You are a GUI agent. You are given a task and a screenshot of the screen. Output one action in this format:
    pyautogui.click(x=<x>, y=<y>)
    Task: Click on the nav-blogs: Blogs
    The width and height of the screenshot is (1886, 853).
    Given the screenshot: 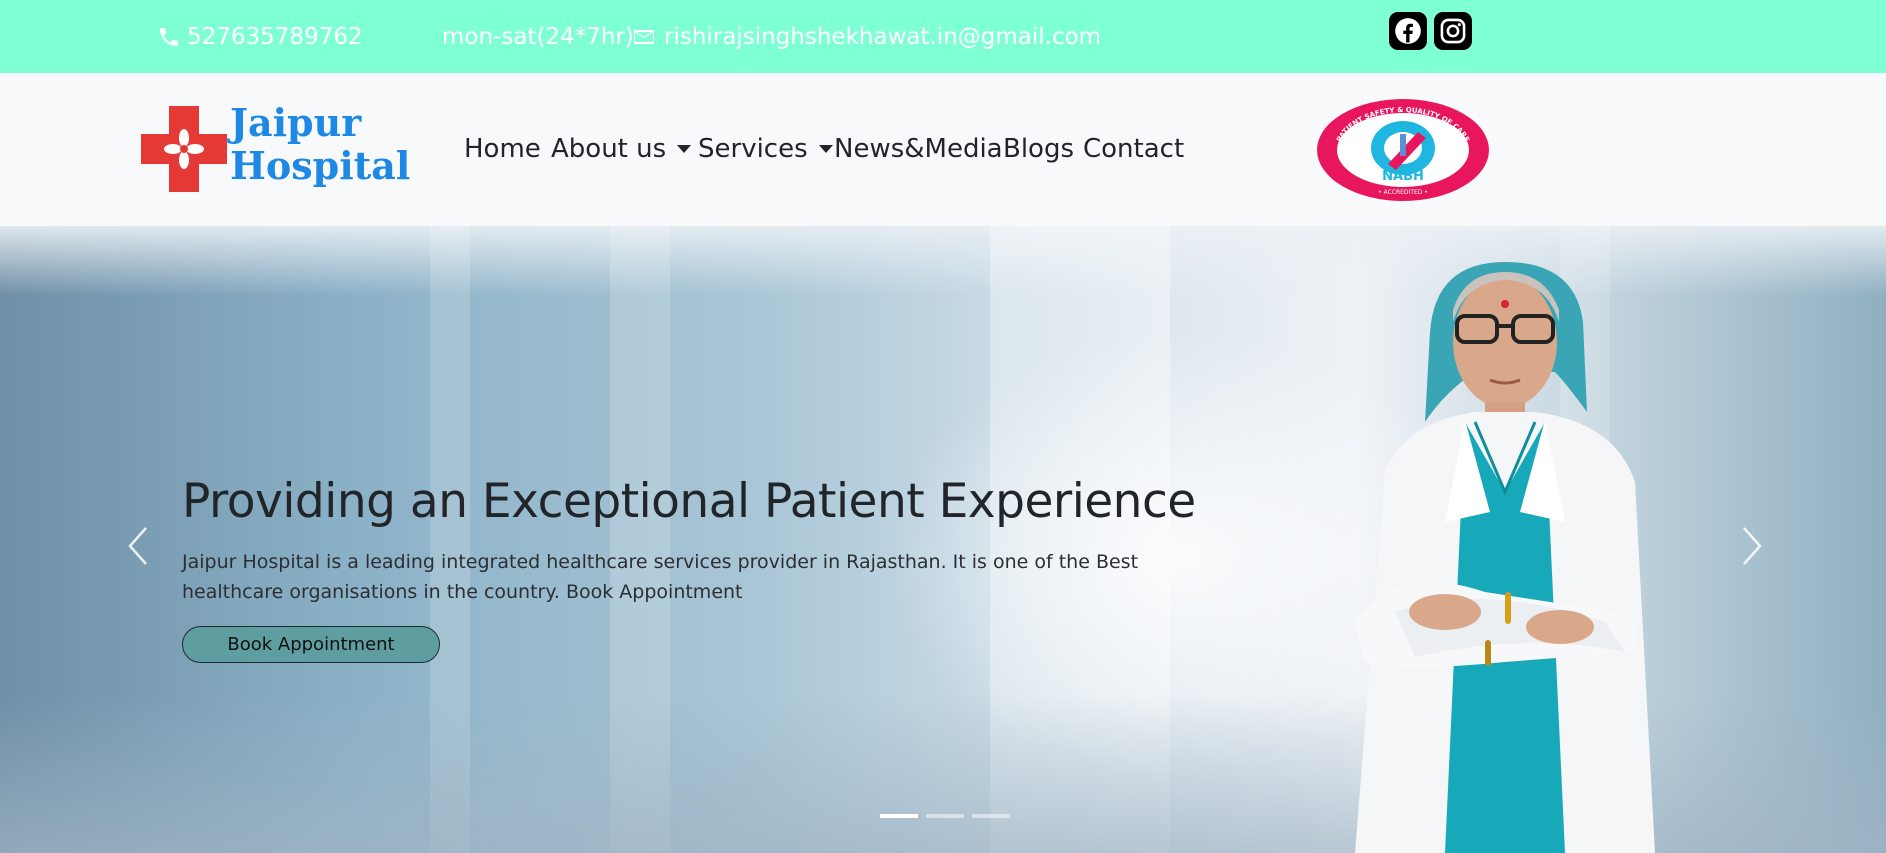 What is the action you would take?
    pyautogui.click(x=1038, y=149)
    